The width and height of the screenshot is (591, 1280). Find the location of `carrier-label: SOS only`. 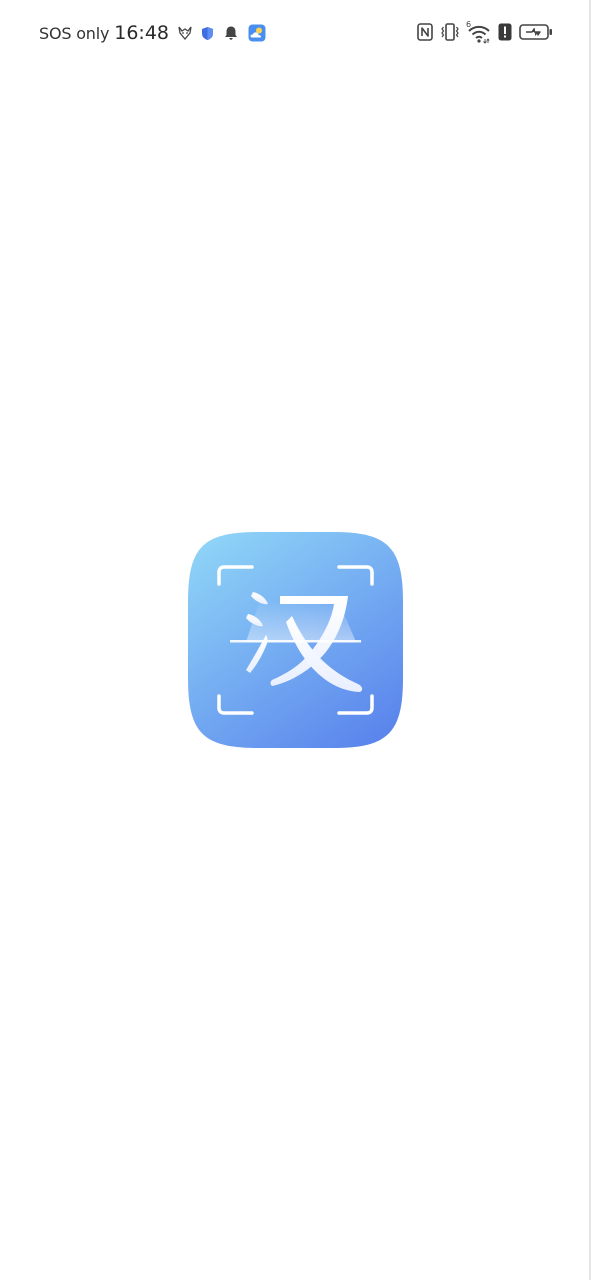

carrier-label: SOS only is located at coordinates (74, 33).